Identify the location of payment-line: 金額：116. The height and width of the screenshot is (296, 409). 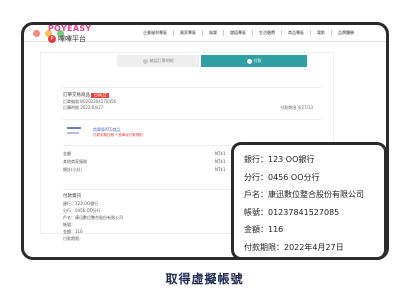
(73, 231).